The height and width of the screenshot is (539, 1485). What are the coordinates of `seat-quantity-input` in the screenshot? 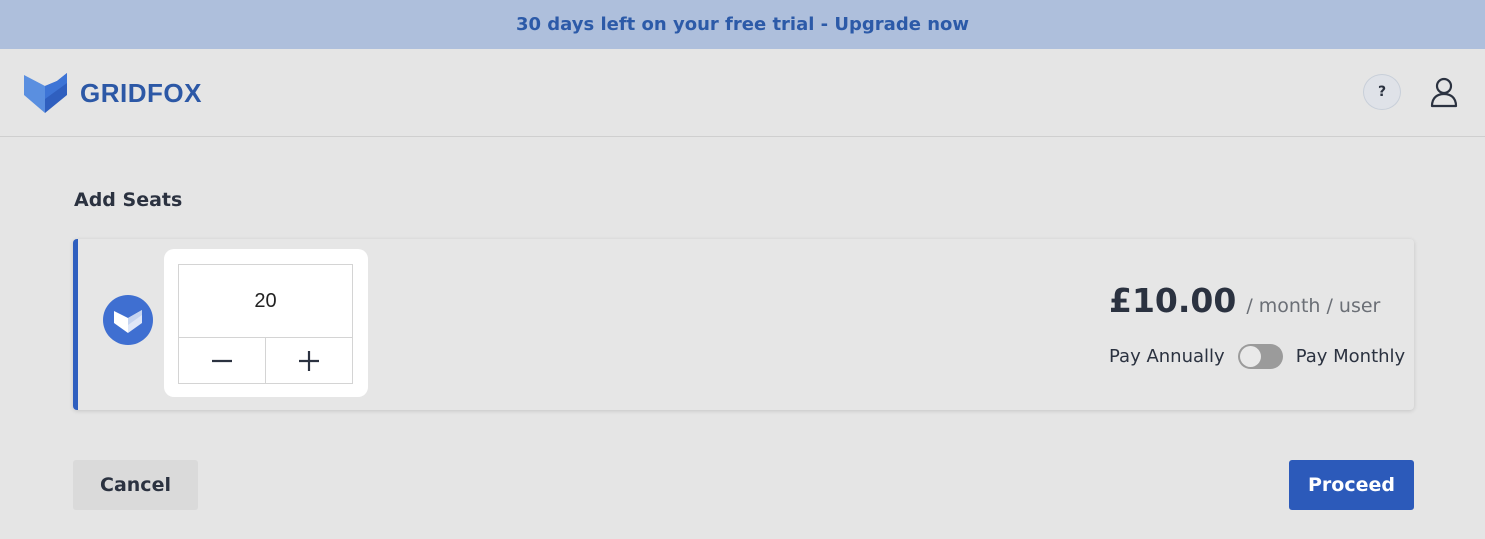 It's located at (265, 301).